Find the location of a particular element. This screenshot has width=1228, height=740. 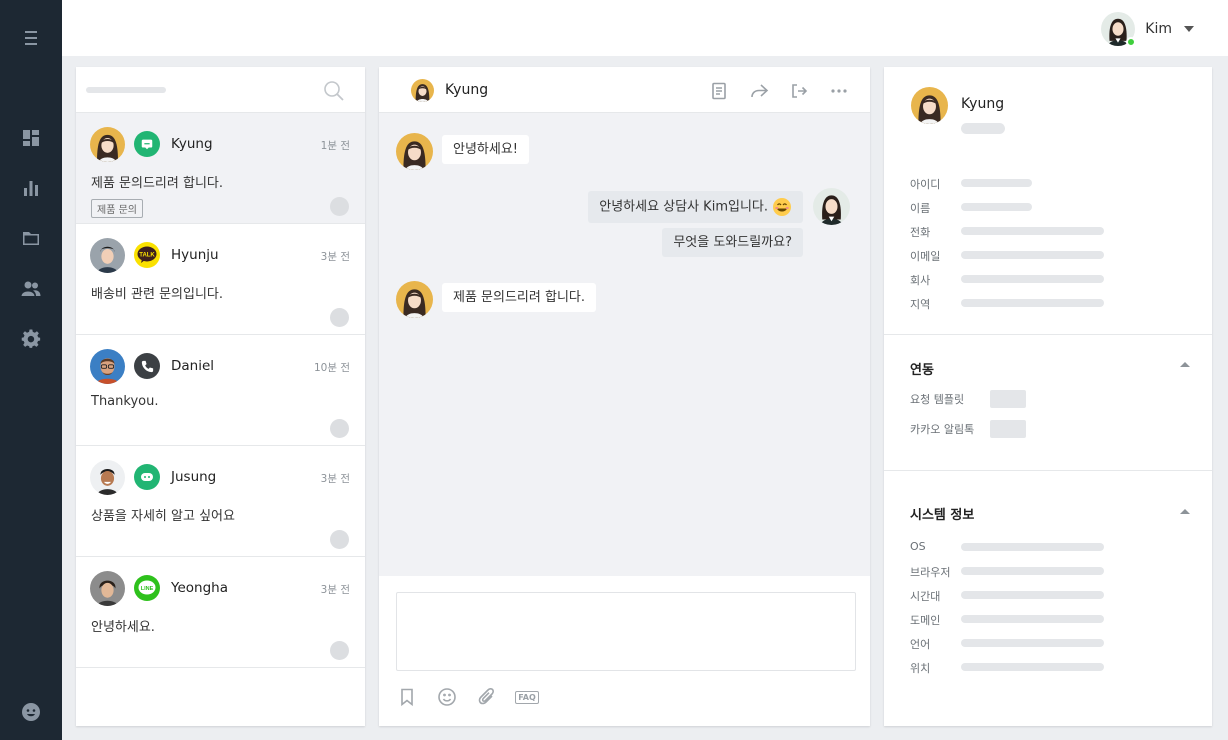

last-message: 안녕하세요. is located at coordinates (123, 627).